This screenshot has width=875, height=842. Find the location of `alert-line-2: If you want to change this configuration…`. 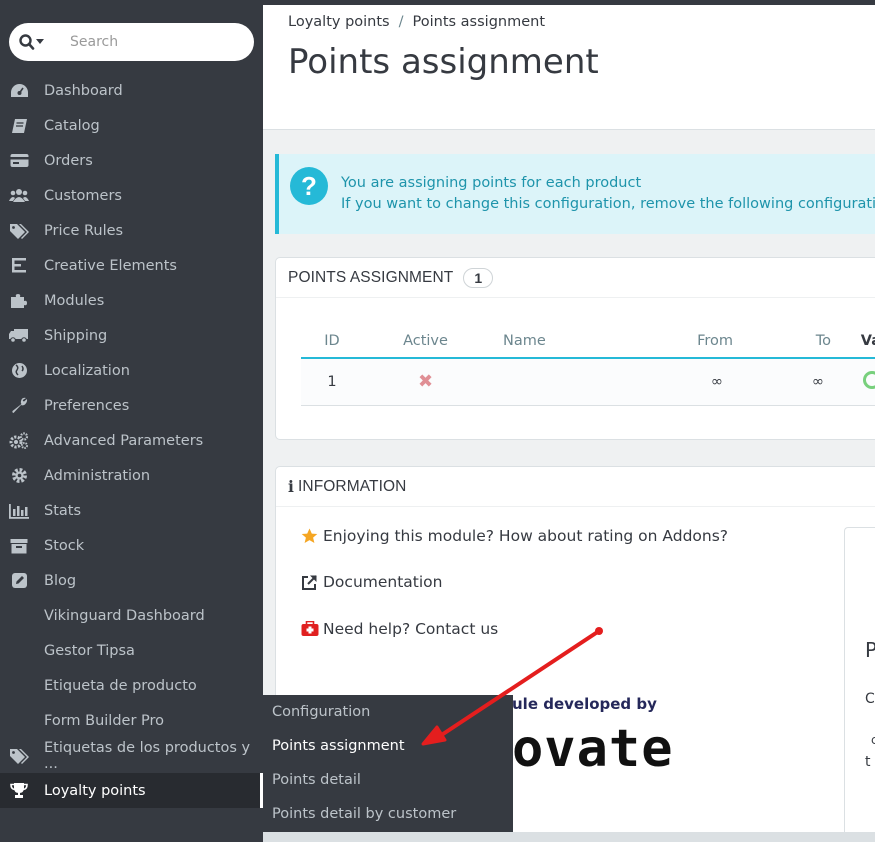

alert-line-2: If you want to change this configuration… is located at coordinates (608, 204).